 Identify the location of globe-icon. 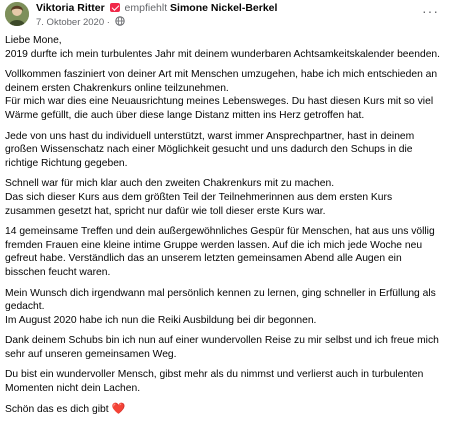
(119, 21).